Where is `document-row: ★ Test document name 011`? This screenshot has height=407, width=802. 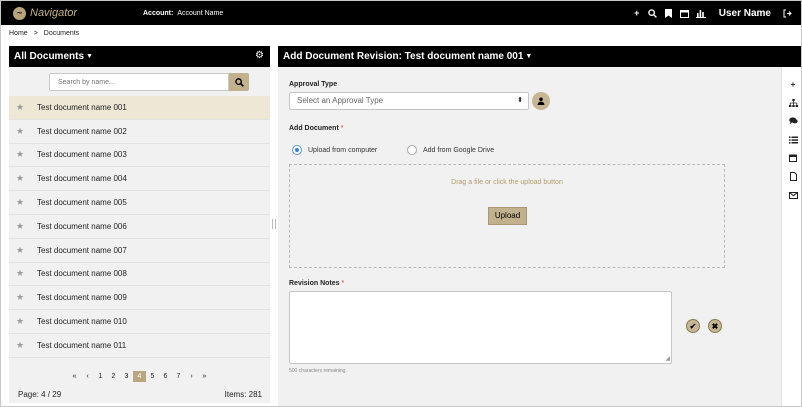
document-row: ★ Test document name 011 is located at coordinates (139, 346).